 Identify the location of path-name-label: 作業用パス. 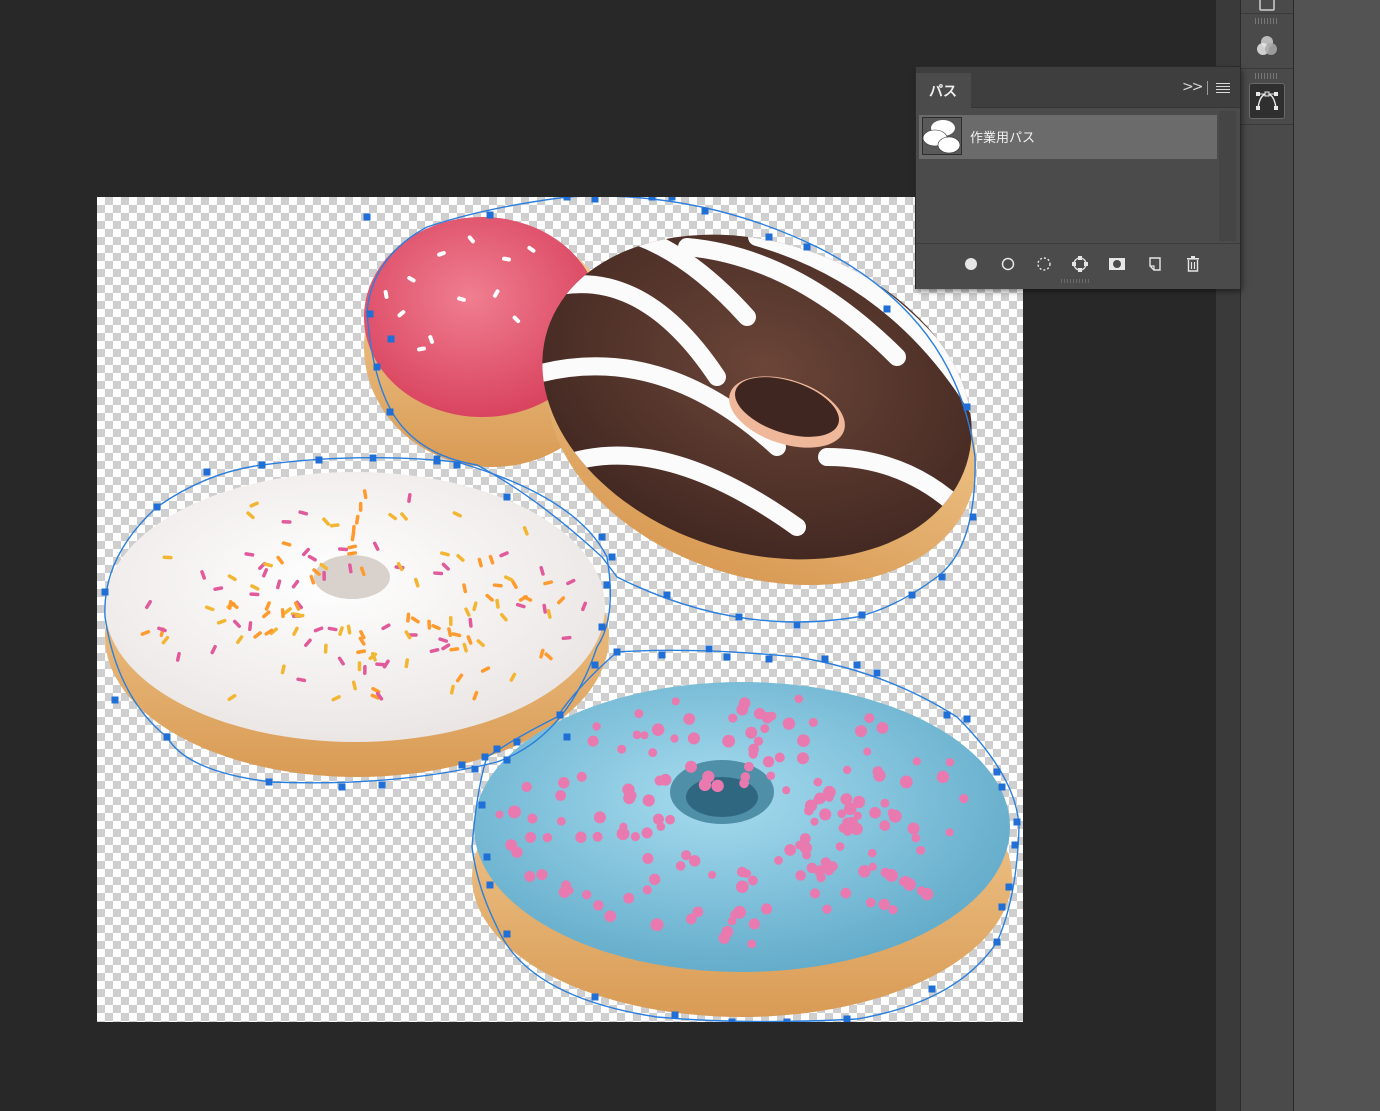
(1003, 138).